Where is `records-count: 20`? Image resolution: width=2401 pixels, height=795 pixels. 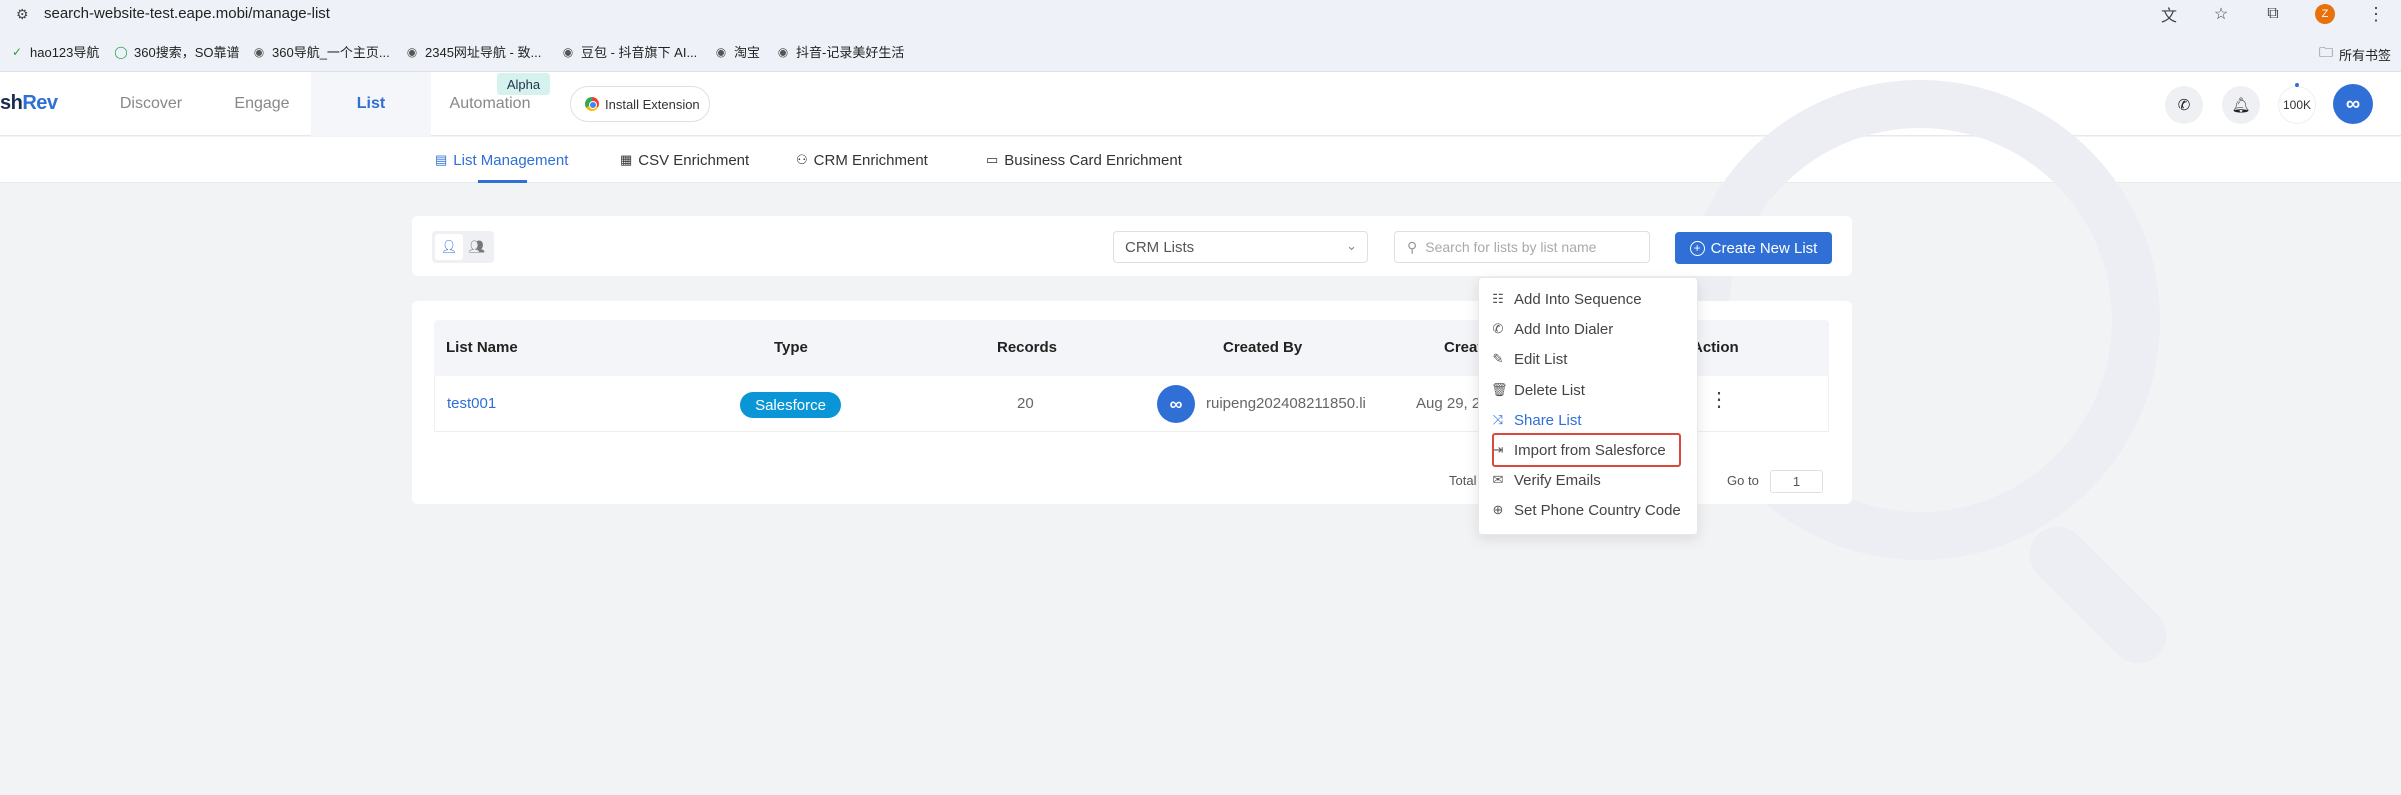 records-count: 20 is located at coordinates (1025, 403).